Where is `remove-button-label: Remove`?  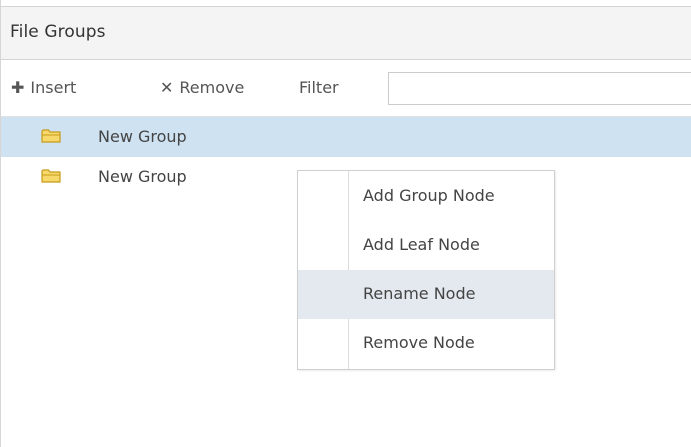
remove-button-label: Remove is located at coordinates (212, 87).